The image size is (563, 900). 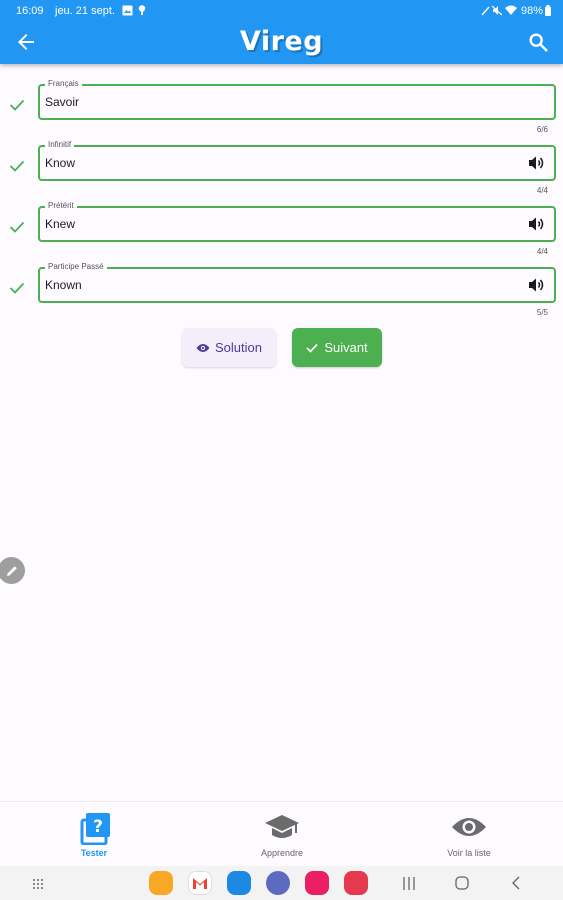 I want to click on edit-pencil-button, so click(x=12, y=570).